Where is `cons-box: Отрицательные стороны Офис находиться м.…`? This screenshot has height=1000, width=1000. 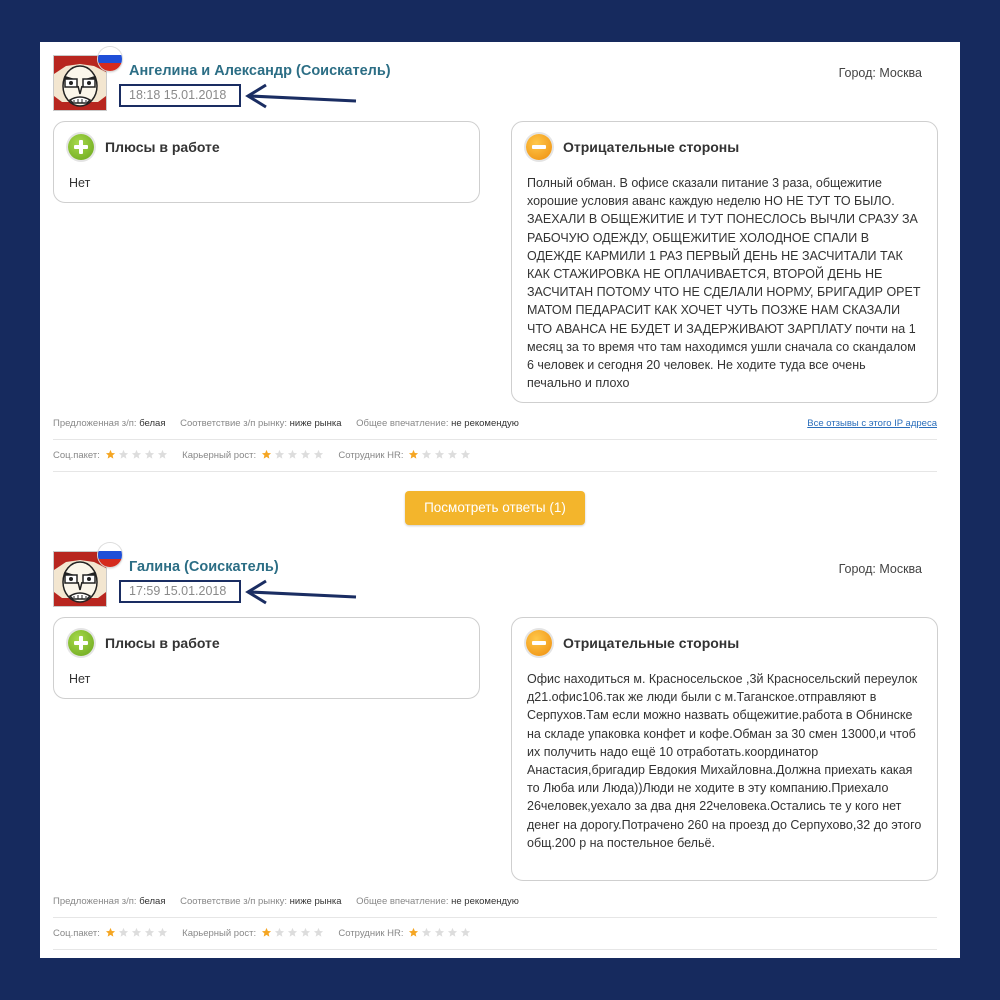 cons-box: Отрицательные стороны Офис находиться м.… is located at coordinates (724, 749).